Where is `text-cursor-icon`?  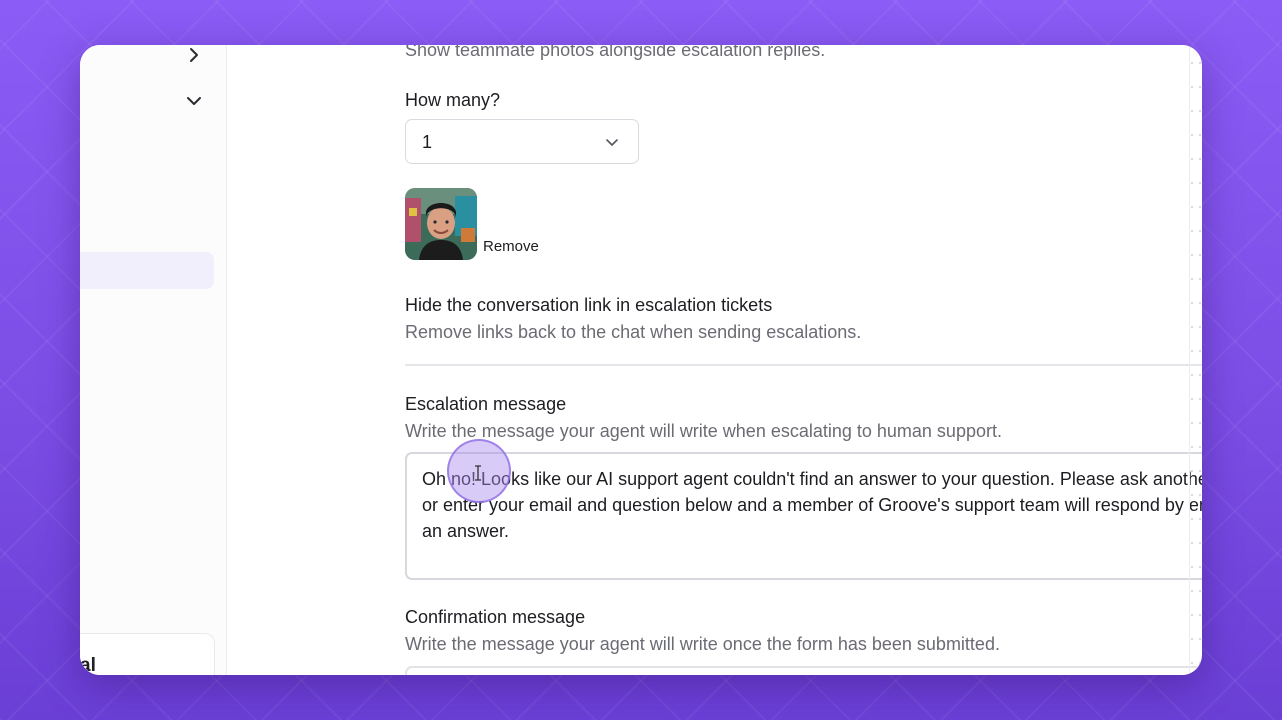
text-cursor-icon is located at coordinates (478, 475).